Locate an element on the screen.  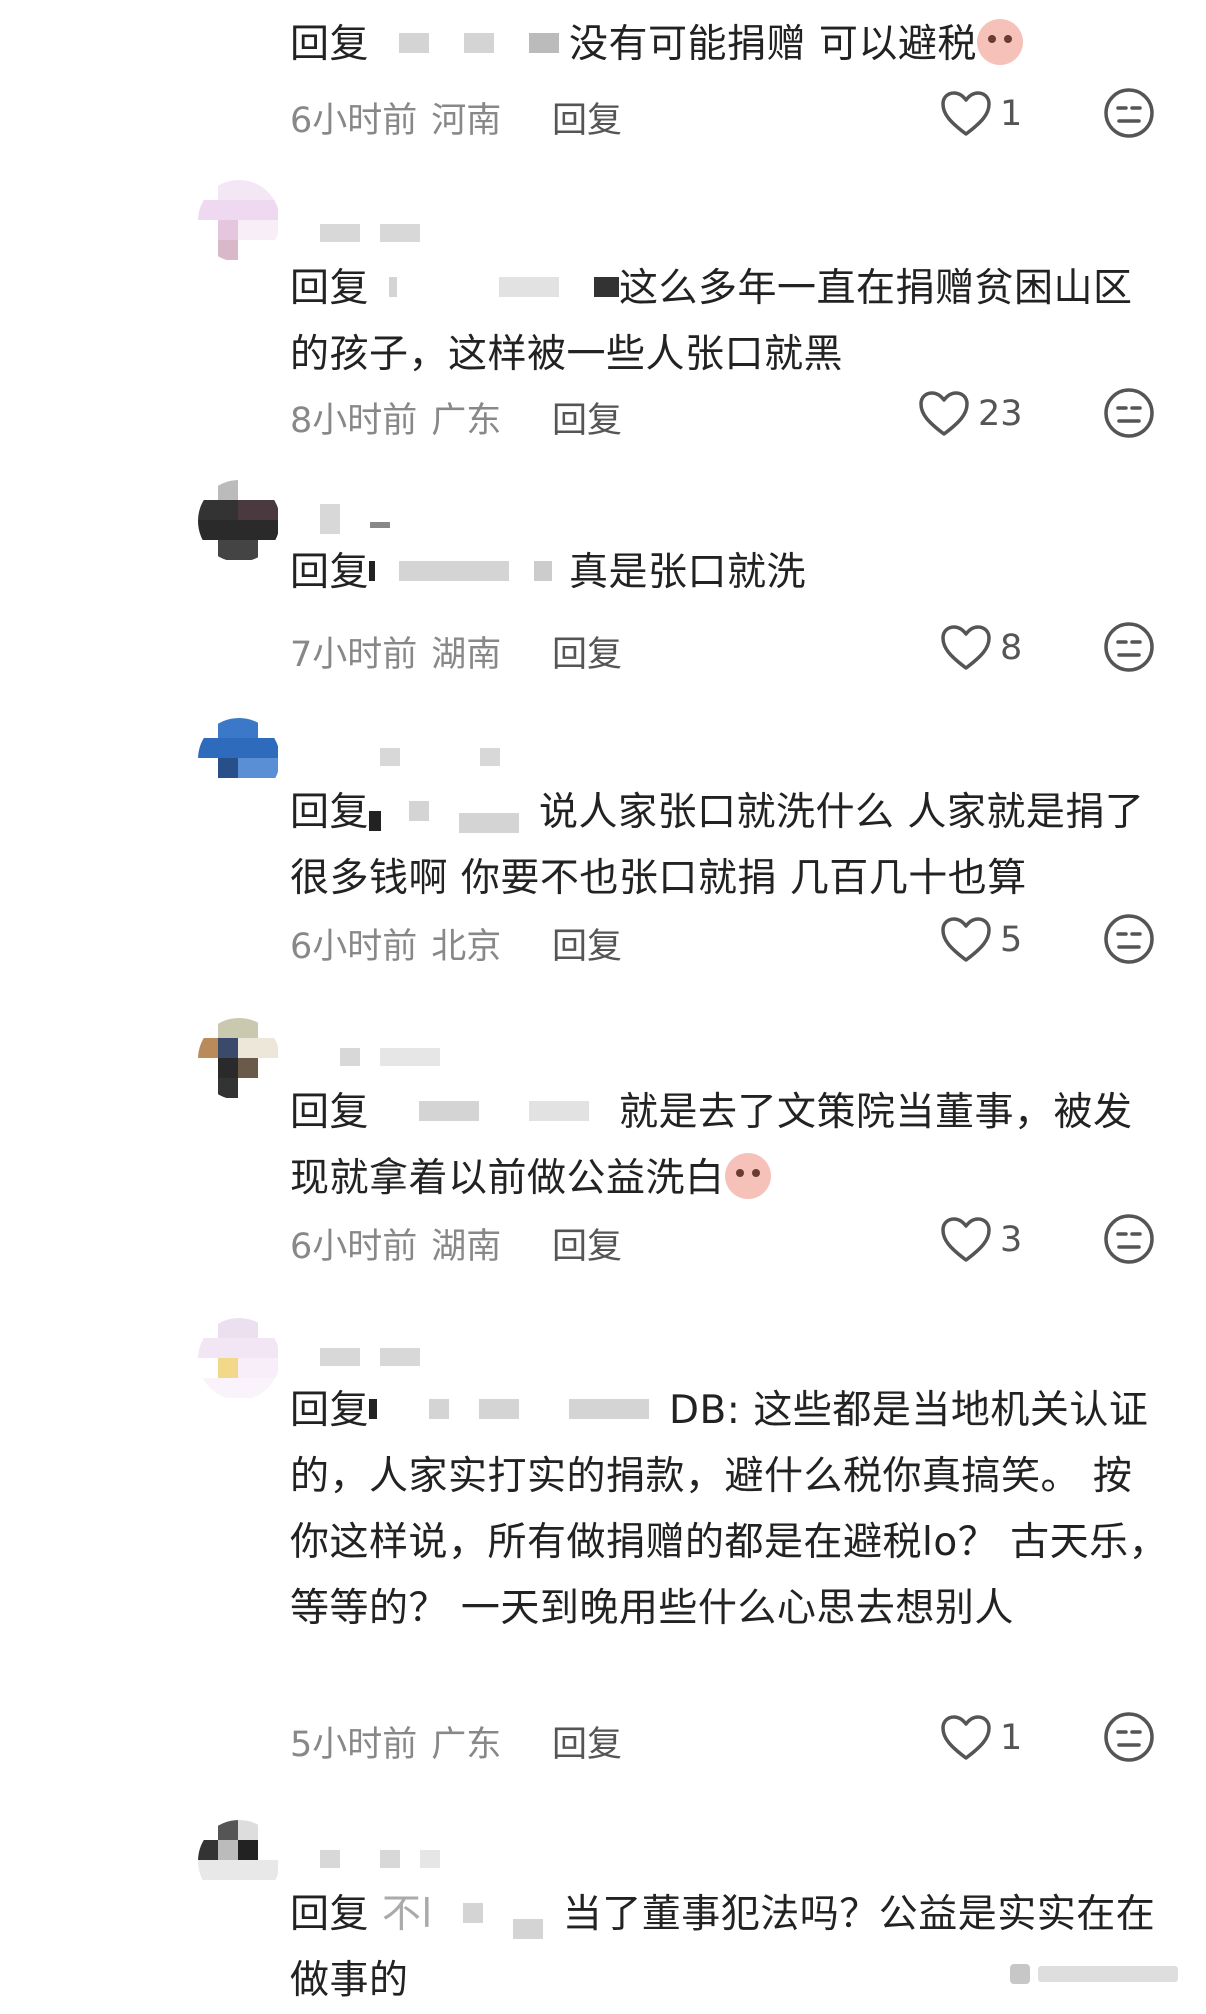
comment-time: 6小时前 北京 is located at coordinates (396, 947).